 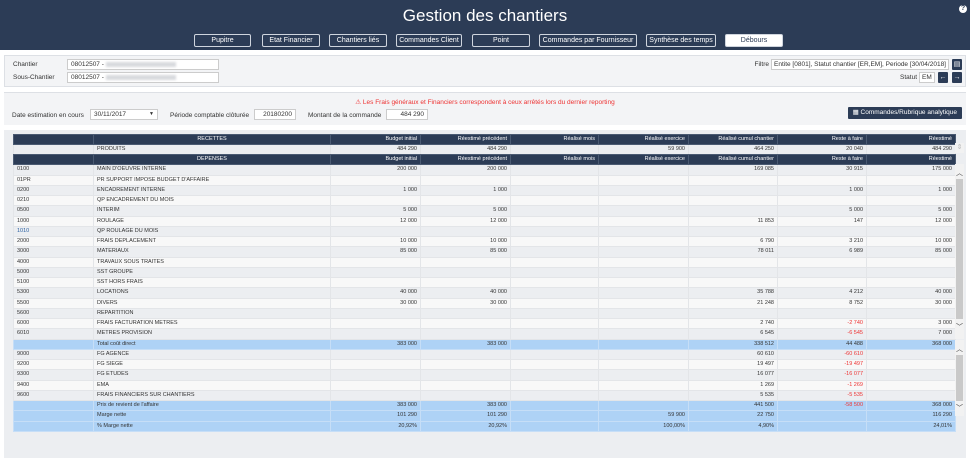 I want to click on table-row: 5100 SST HORS FRAIS, so click(x=484, y=282).